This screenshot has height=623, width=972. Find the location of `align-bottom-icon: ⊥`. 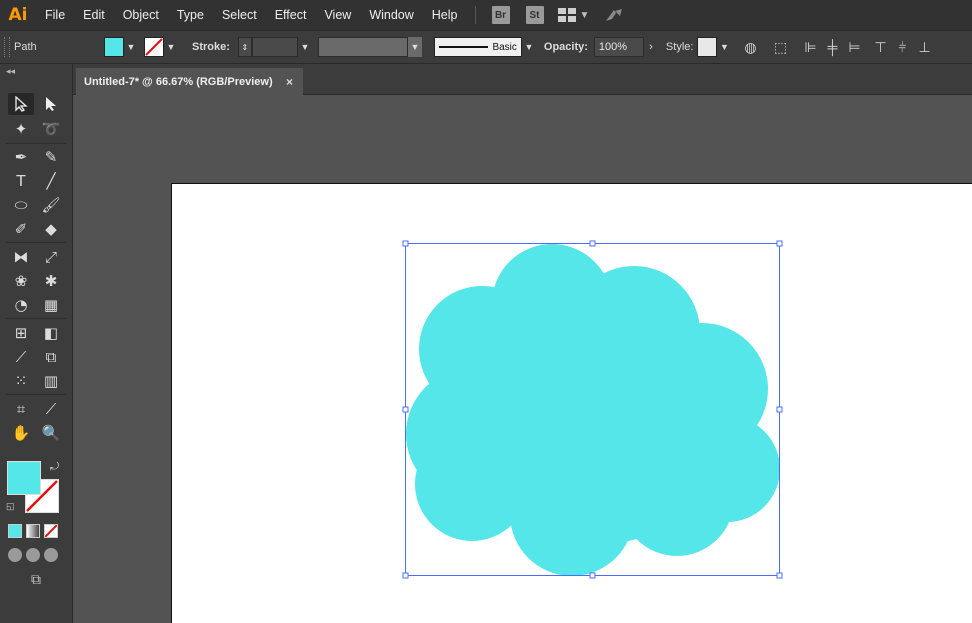

align-bottom-icon: ⊥ is located at coordinates (924, 47).